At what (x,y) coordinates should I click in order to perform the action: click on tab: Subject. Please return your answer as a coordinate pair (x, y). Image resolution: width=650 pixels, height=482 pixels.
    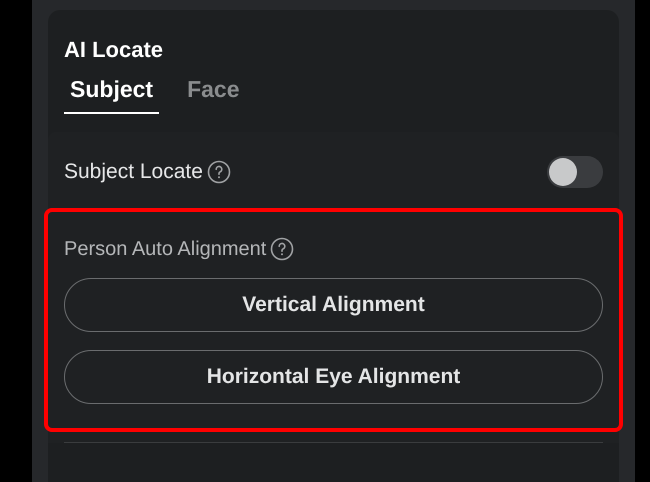
    Looking at the image, I should click on (112, 94).